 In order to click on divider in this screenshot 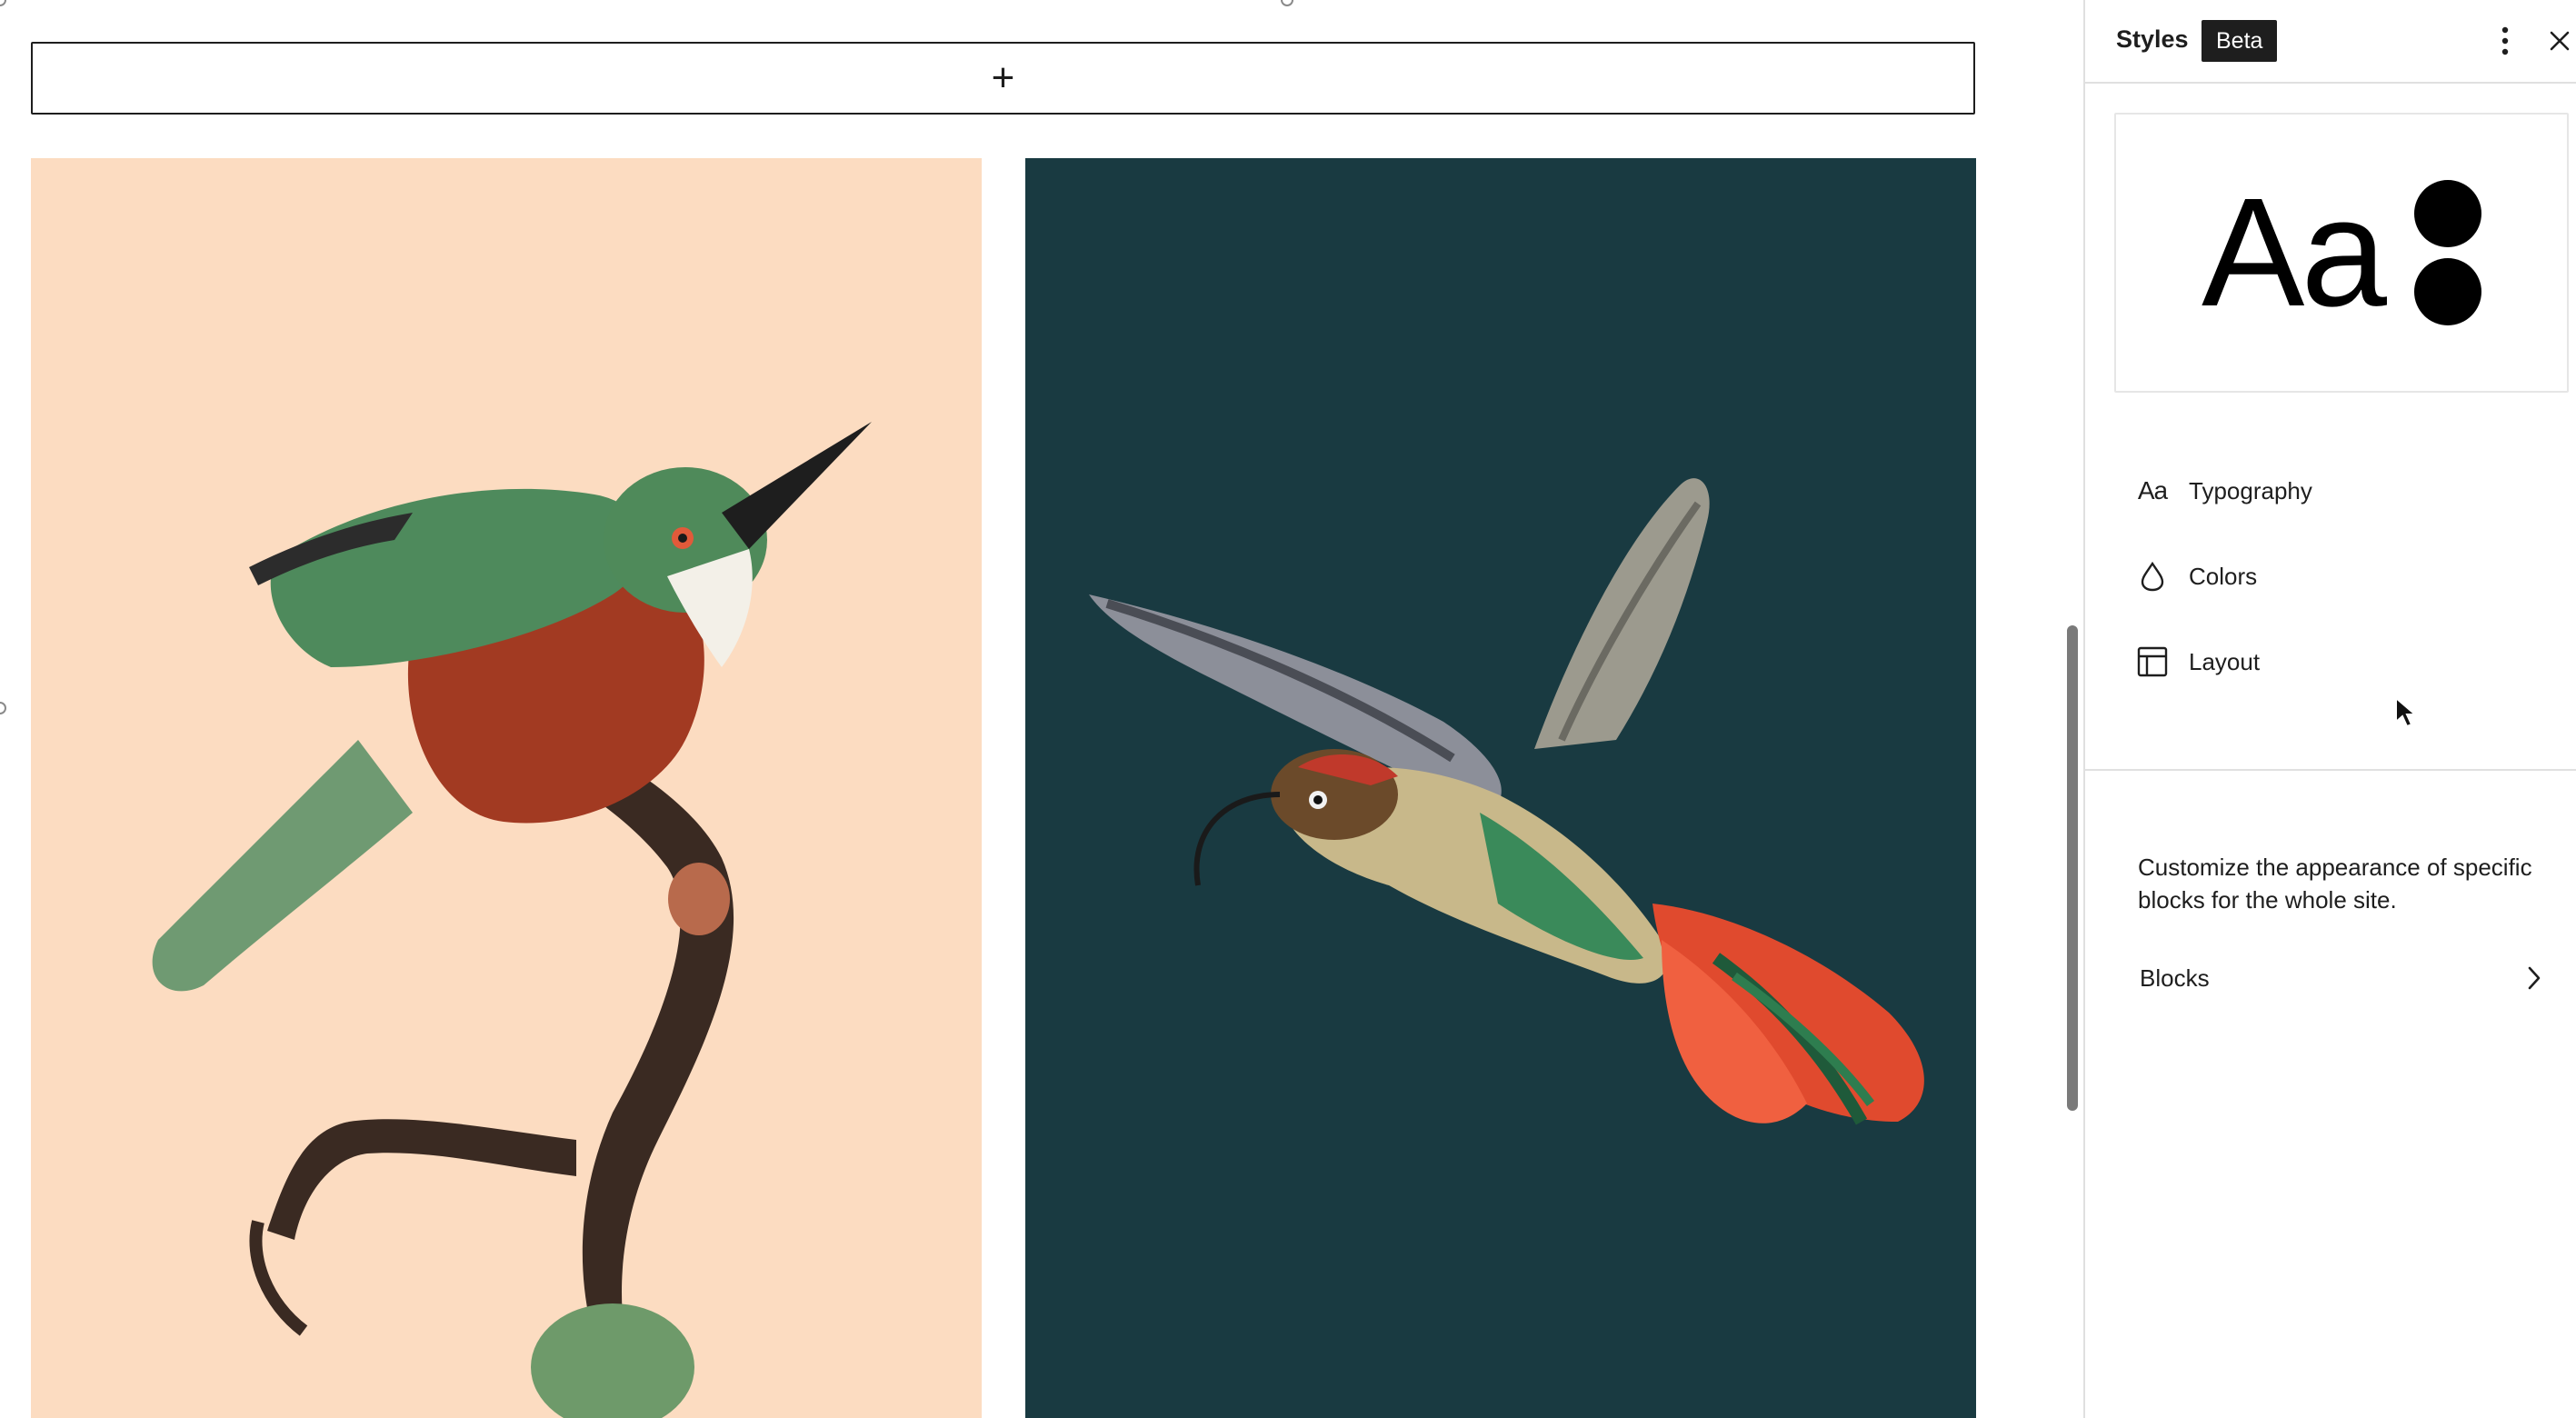, I will do `click(2330, 770)`.